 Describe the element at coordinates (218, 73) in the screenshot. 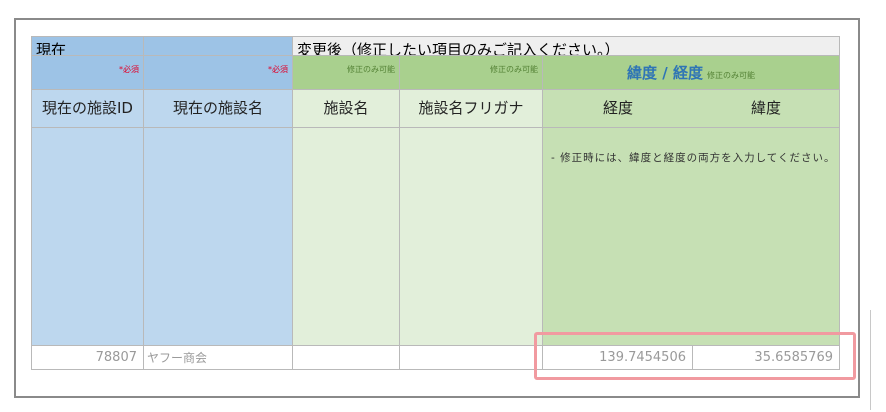

I see `required-badge-name: *必須` at that location.